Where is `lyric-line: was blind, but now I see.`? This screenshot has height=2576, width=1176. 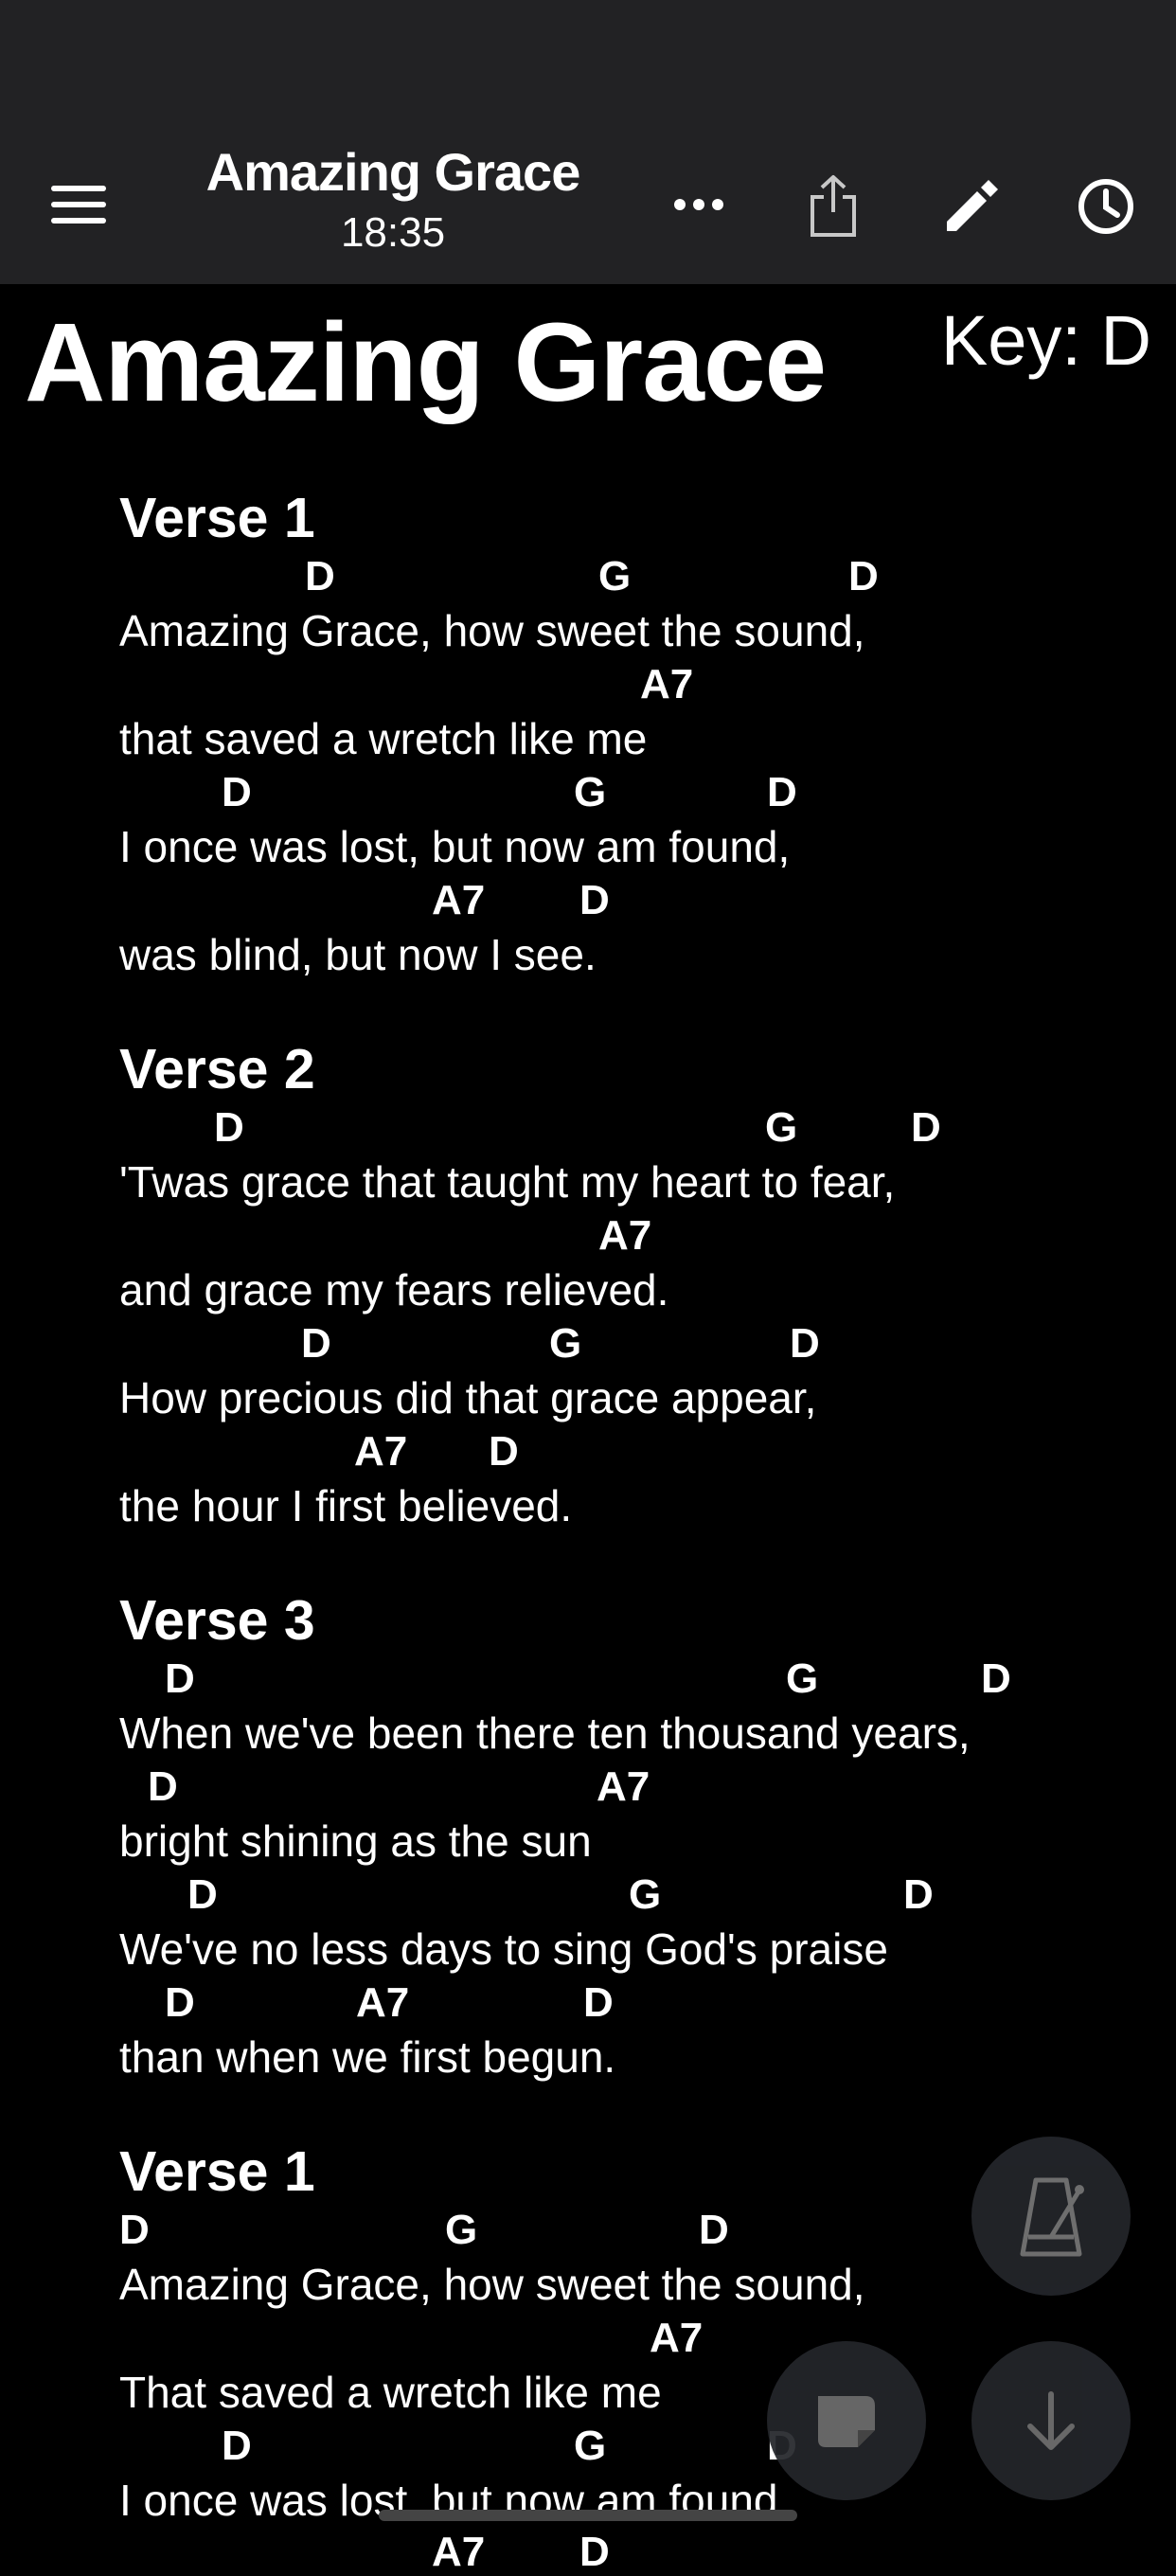 lyric-line: was blind, but now I see. is located at coordinates (358, 954).